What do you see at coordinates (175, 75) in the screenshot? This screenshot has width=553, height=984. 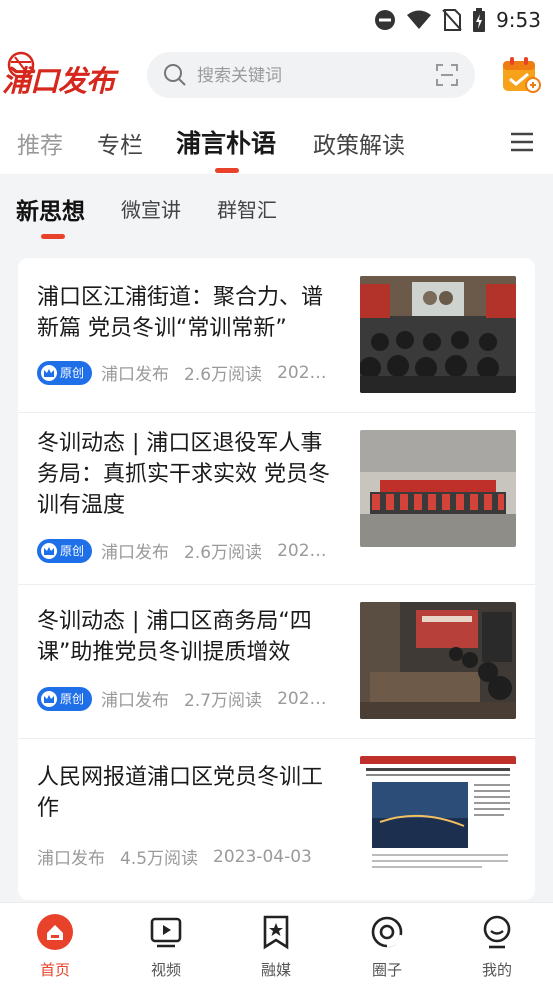 I see `search-icon` at bounding box center [175, 75].